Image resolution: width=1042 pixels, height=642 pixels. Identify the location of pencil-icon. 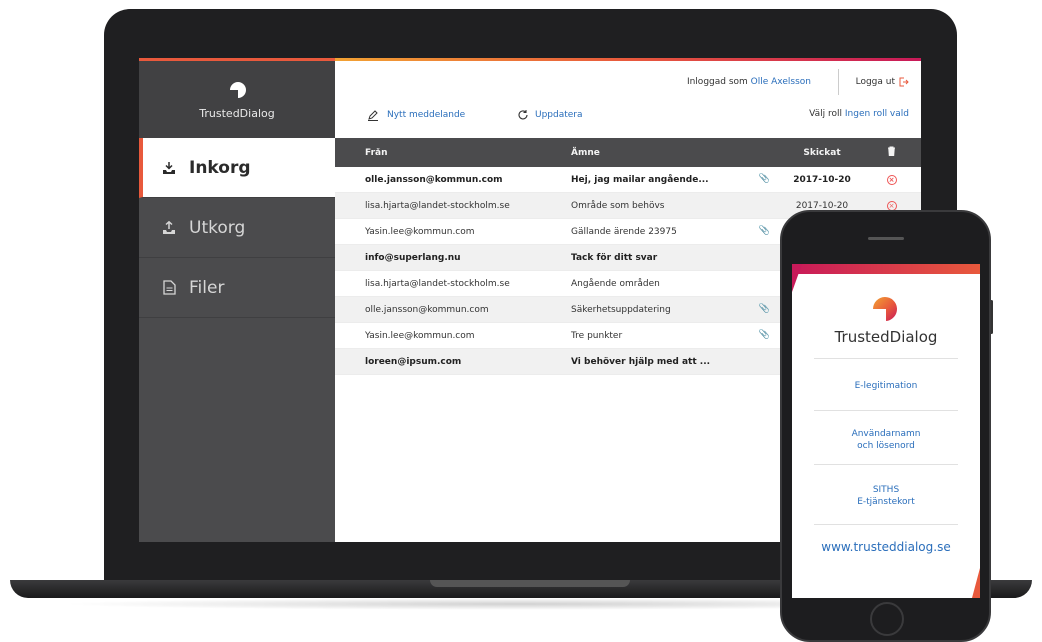
(373, 115).